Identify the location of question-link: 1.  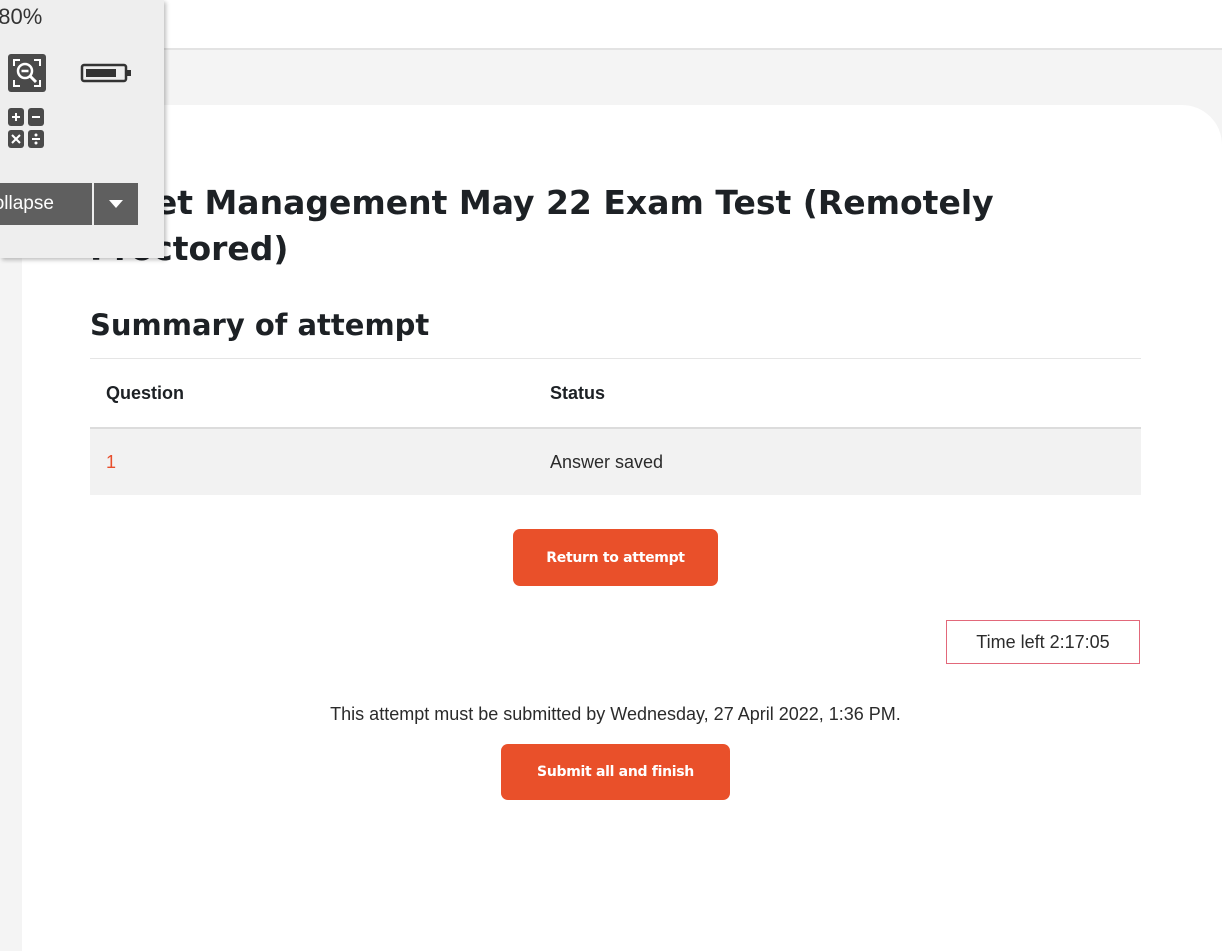
(111, 462).